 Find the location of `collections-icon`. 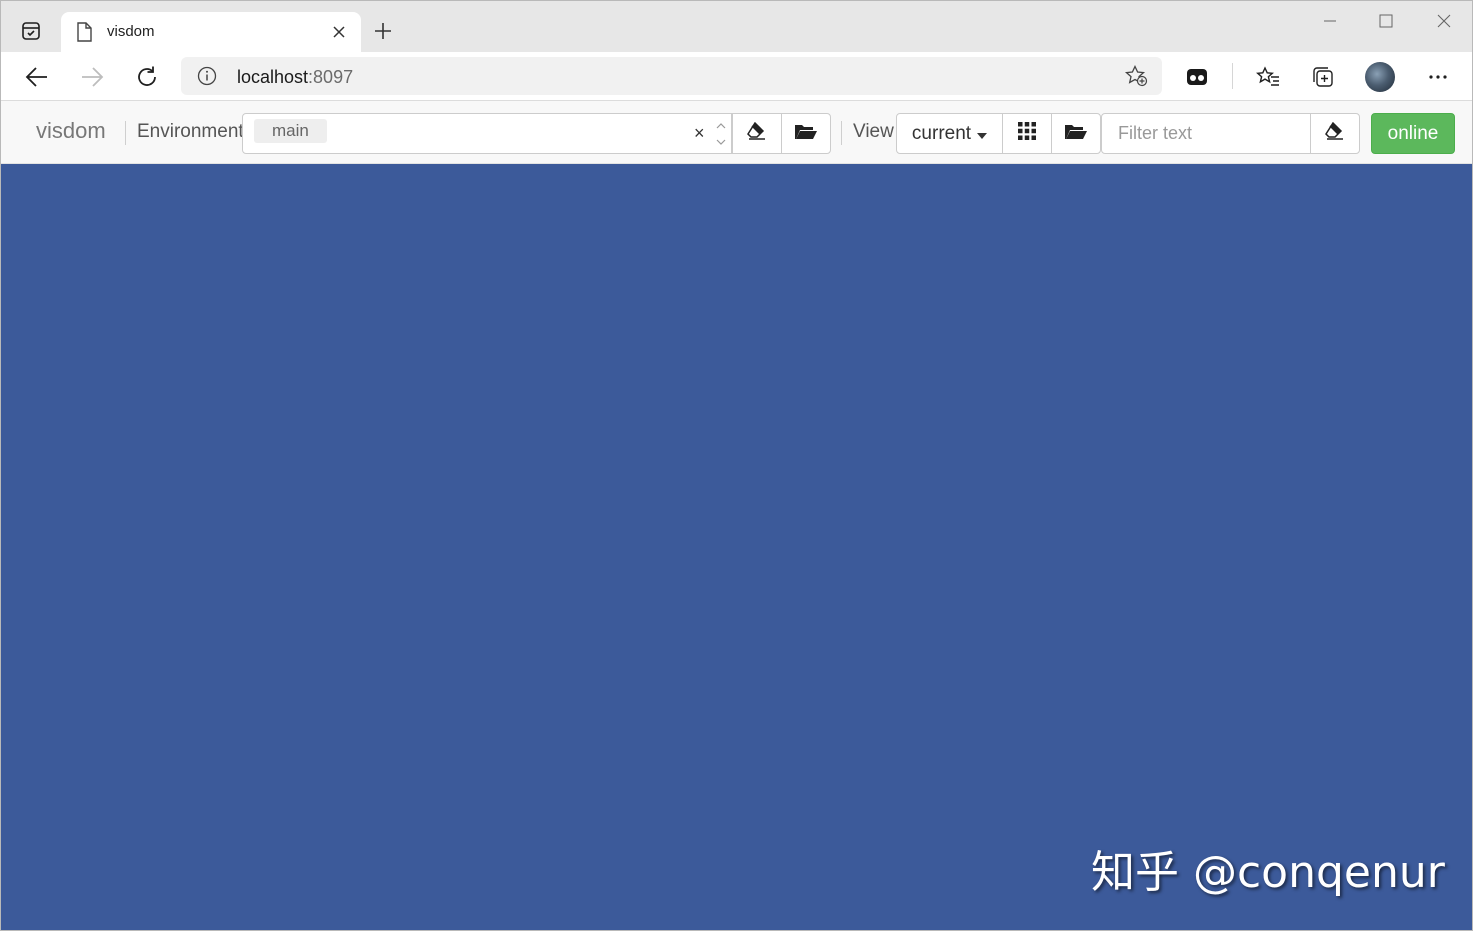

collections-icon is located at coordinates (1323, 77).